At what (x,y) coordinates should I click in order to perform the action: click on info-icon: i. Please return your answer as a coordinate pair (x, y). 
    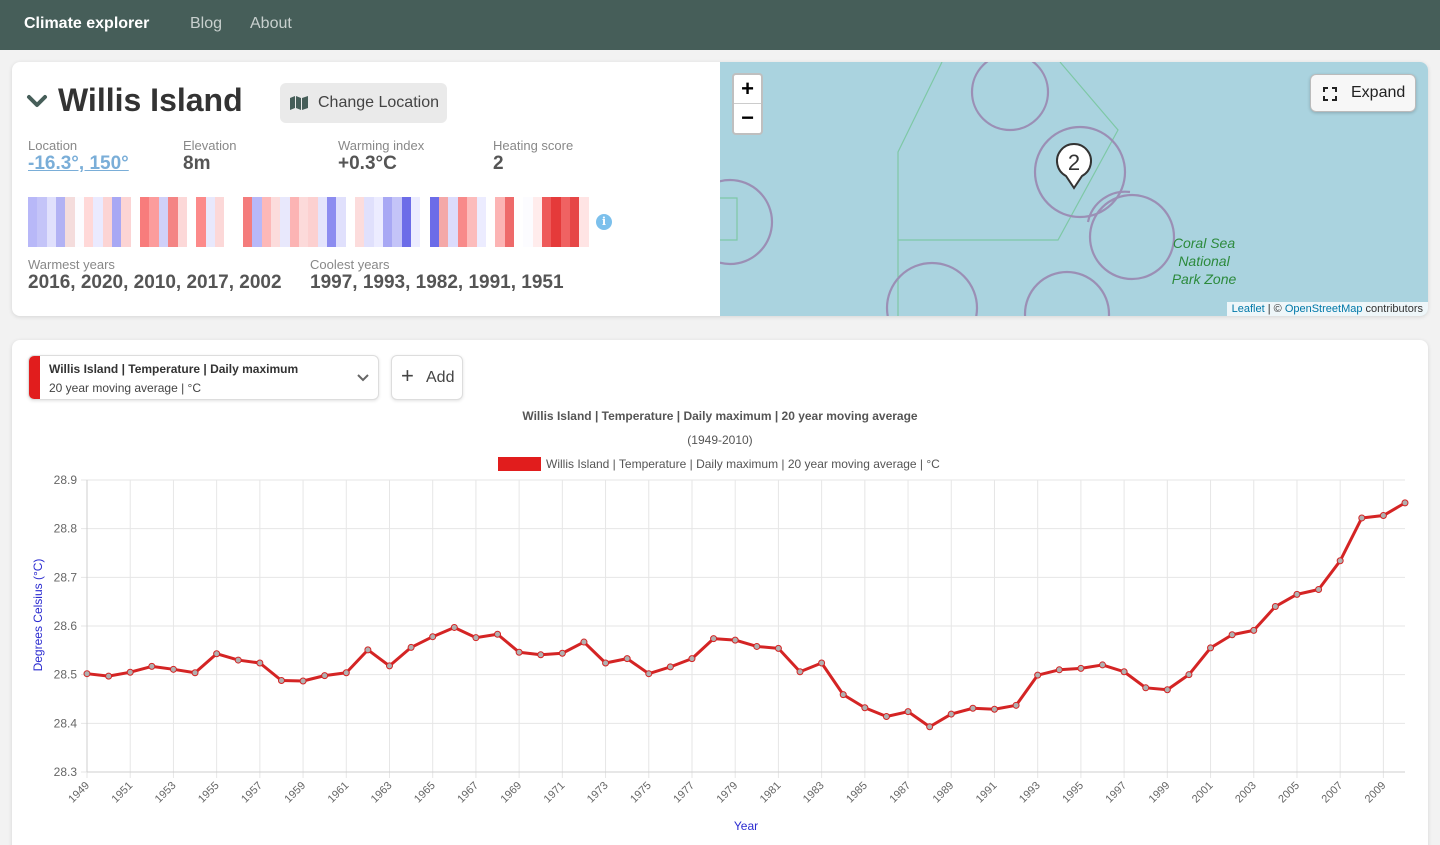
    Looking at the image, I should click on (604, 222).